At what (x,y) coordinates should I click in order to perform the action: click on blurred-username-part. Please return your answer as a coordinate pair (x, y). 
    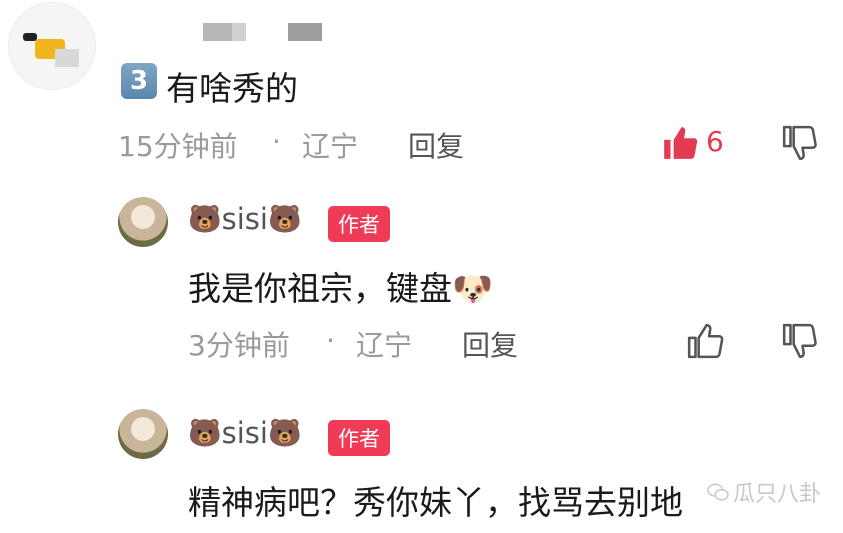
    Looking at the image, I should click on (239, 32).